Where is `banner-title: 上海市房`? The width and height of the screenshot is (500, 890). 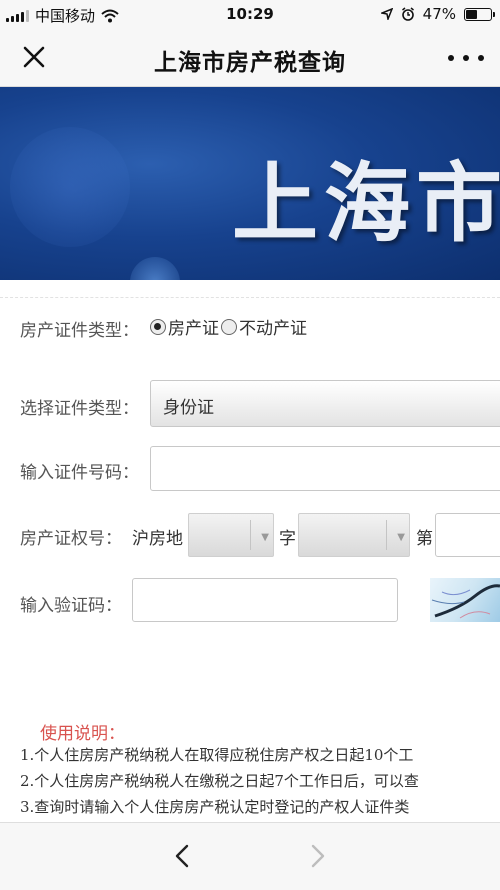
banner-title: 上海市房 is located at coordinates (366, 204).